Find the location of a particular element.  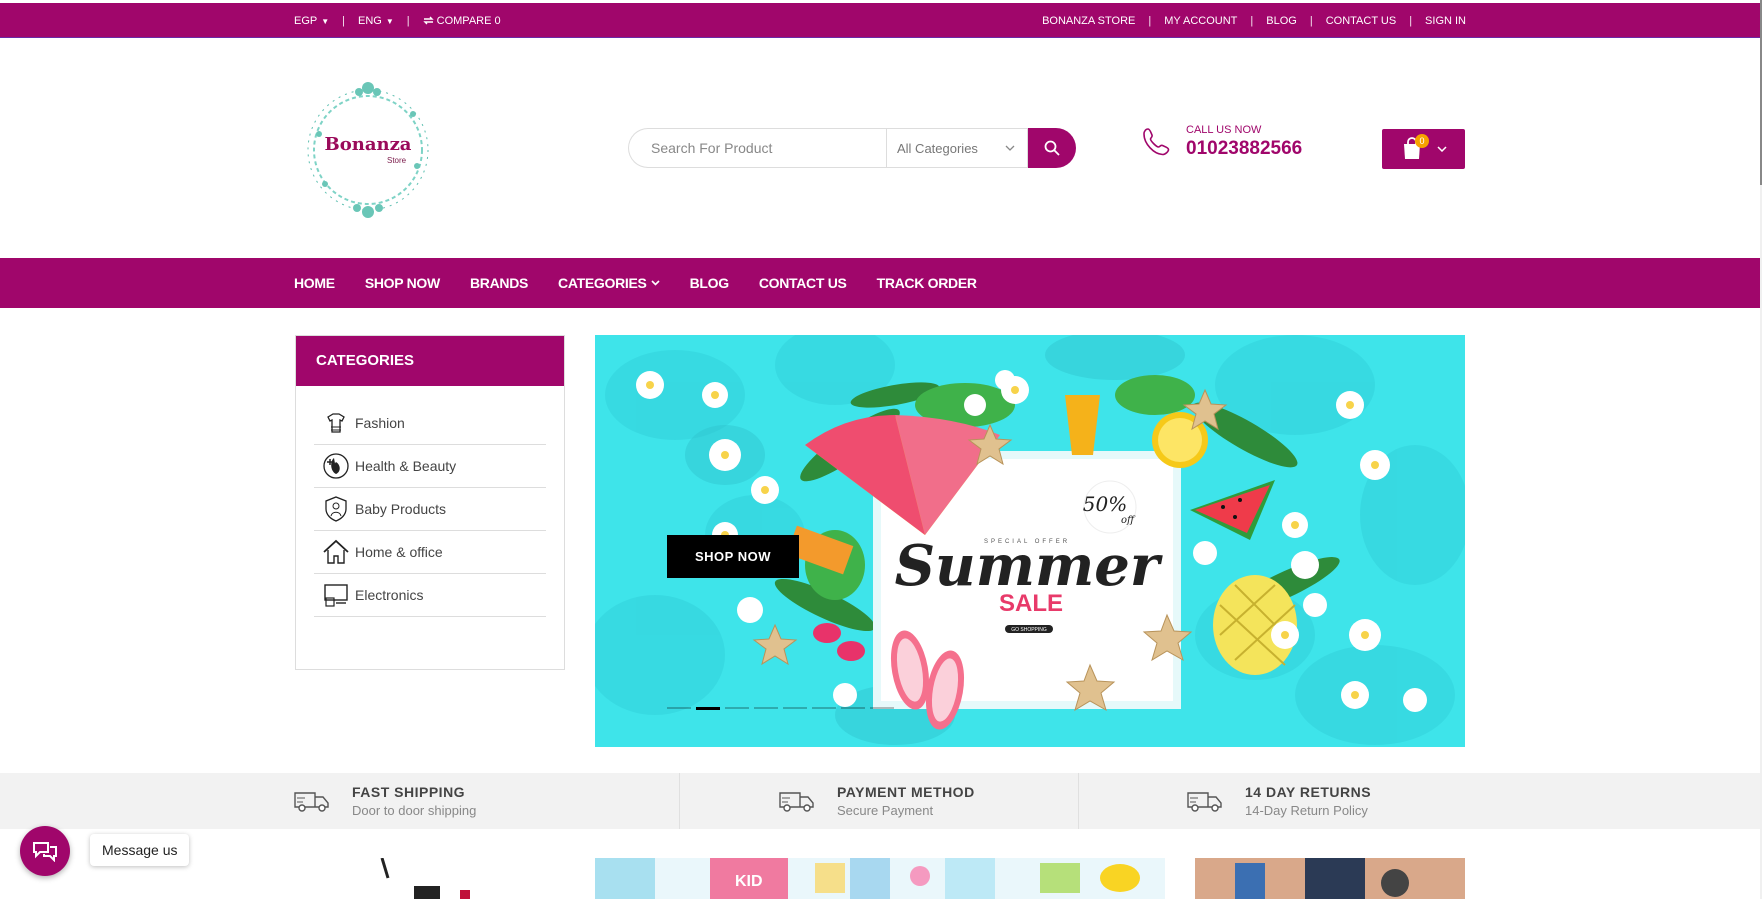

call-us-label: CALL US NOW is located at coordinates (1224, 130).